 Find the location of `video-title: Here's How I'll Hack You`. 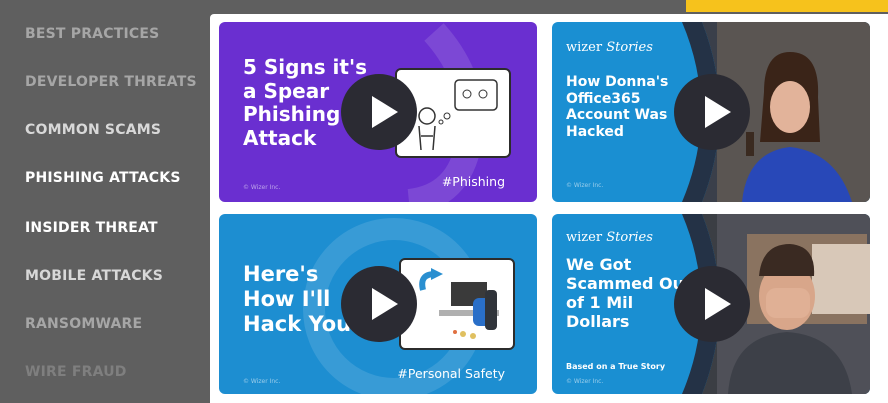

video-title: Here's How I'll Hack You is located at coordinates (297, 299).